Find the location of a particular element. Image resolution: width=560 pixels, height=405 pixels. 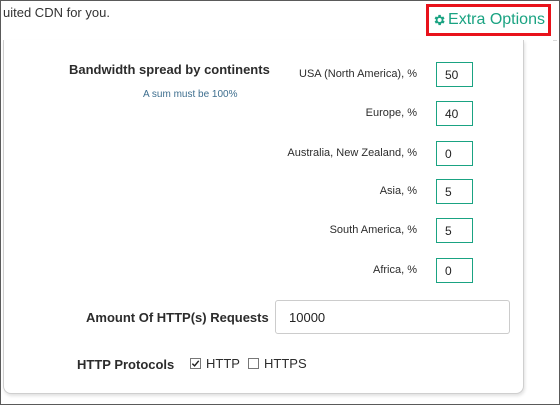

extra-options-button: Extra Options is located at coordinates (488, 20).